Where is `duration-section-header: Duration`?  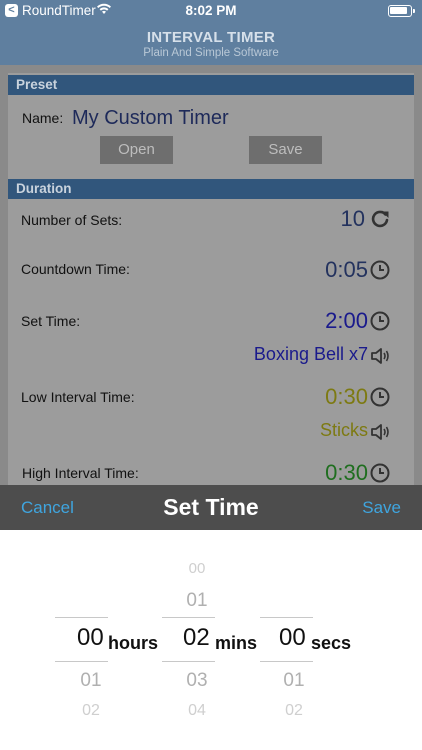 duration-section-header: Duration is located at coordinates (211, 189).